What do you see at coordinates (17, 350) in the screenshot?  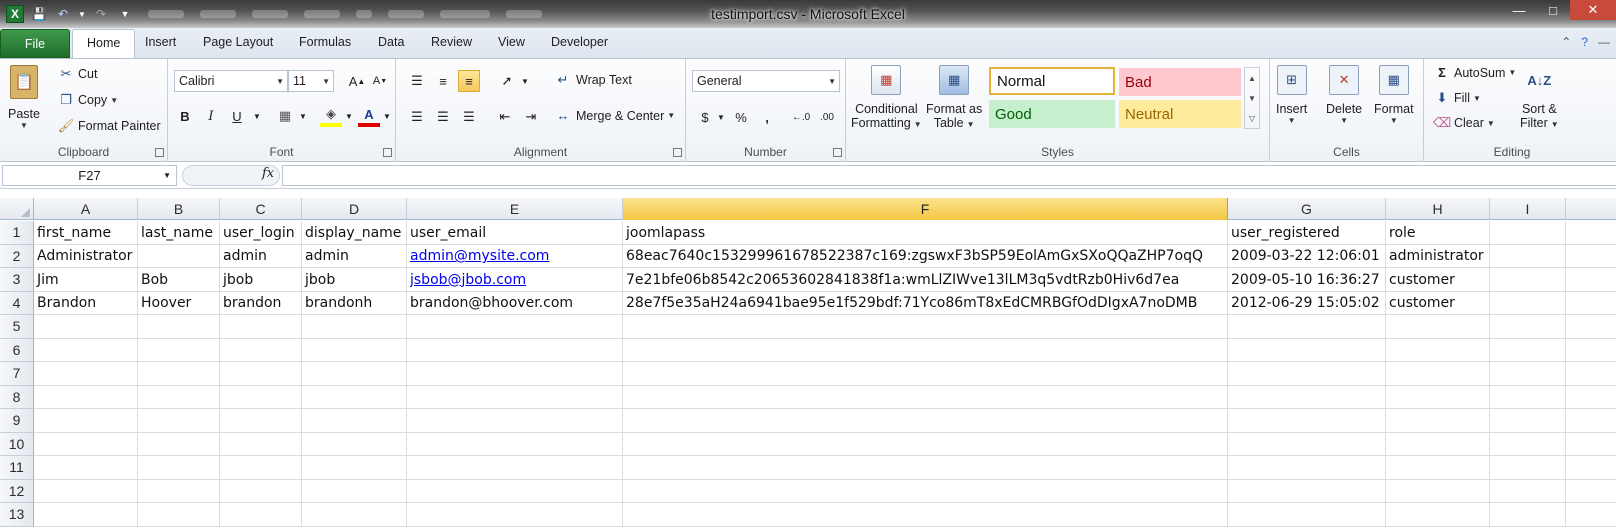 I see `row-header: 6` at bounding box center [17, 350].